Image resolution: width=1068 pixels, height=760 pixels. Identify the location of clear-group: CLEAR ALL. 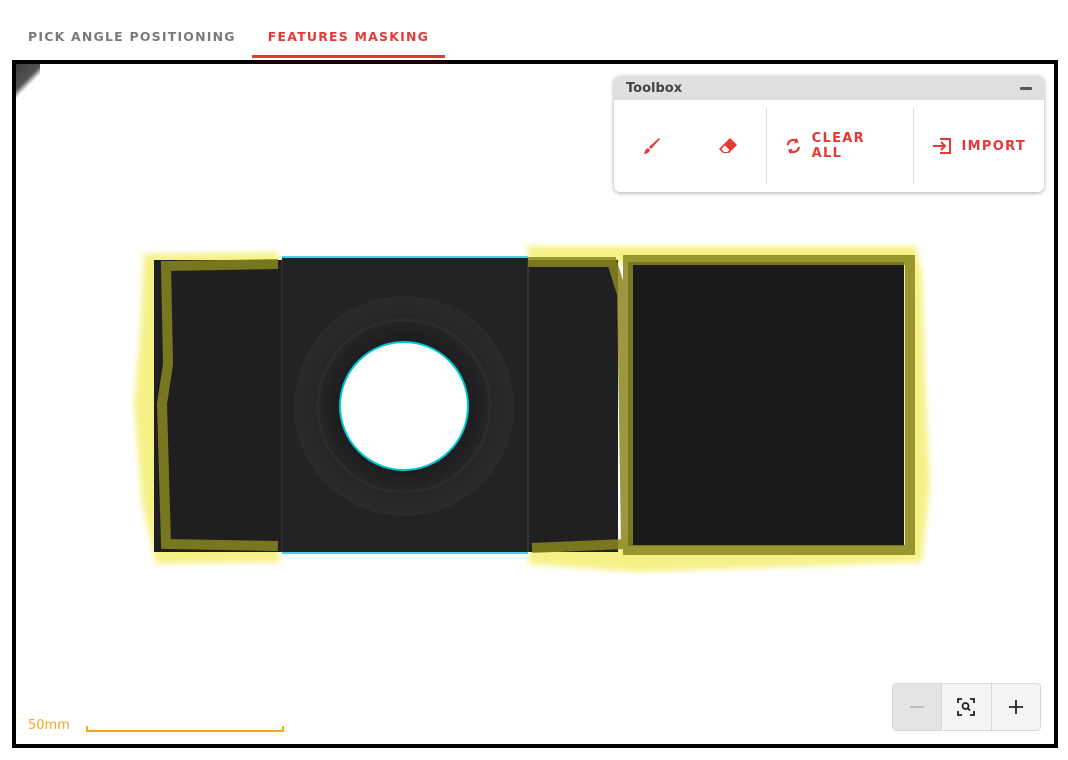
(839, 146).